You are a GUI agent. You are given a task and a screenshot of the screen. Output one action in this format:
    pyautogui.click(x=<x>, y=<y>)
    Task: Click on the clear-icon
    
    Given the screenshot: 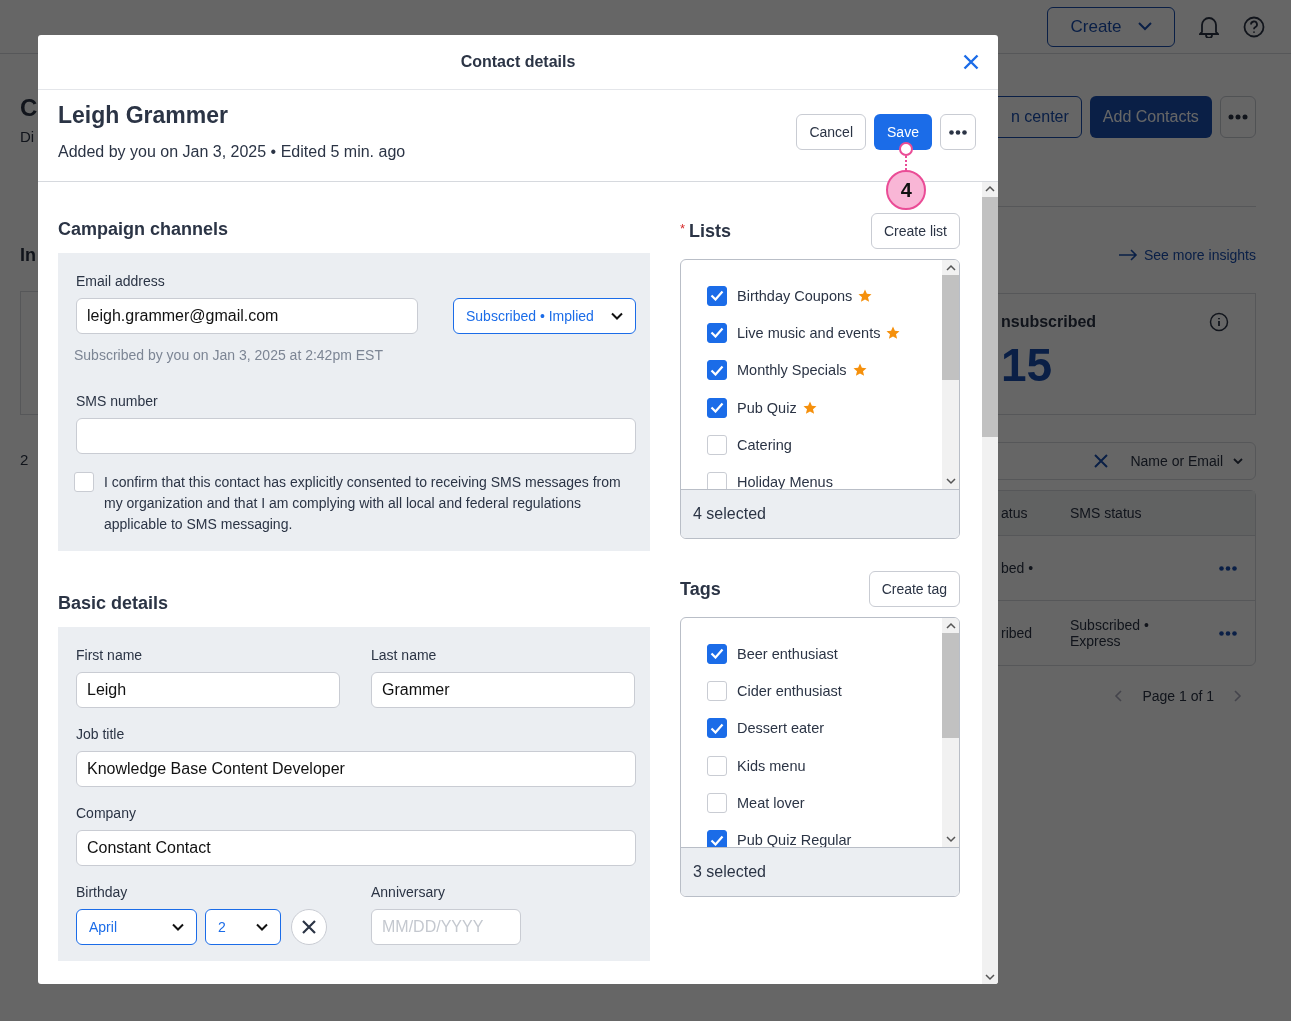 What is the action you would take?
    pyautogui.click(x=1101, y=461)
    